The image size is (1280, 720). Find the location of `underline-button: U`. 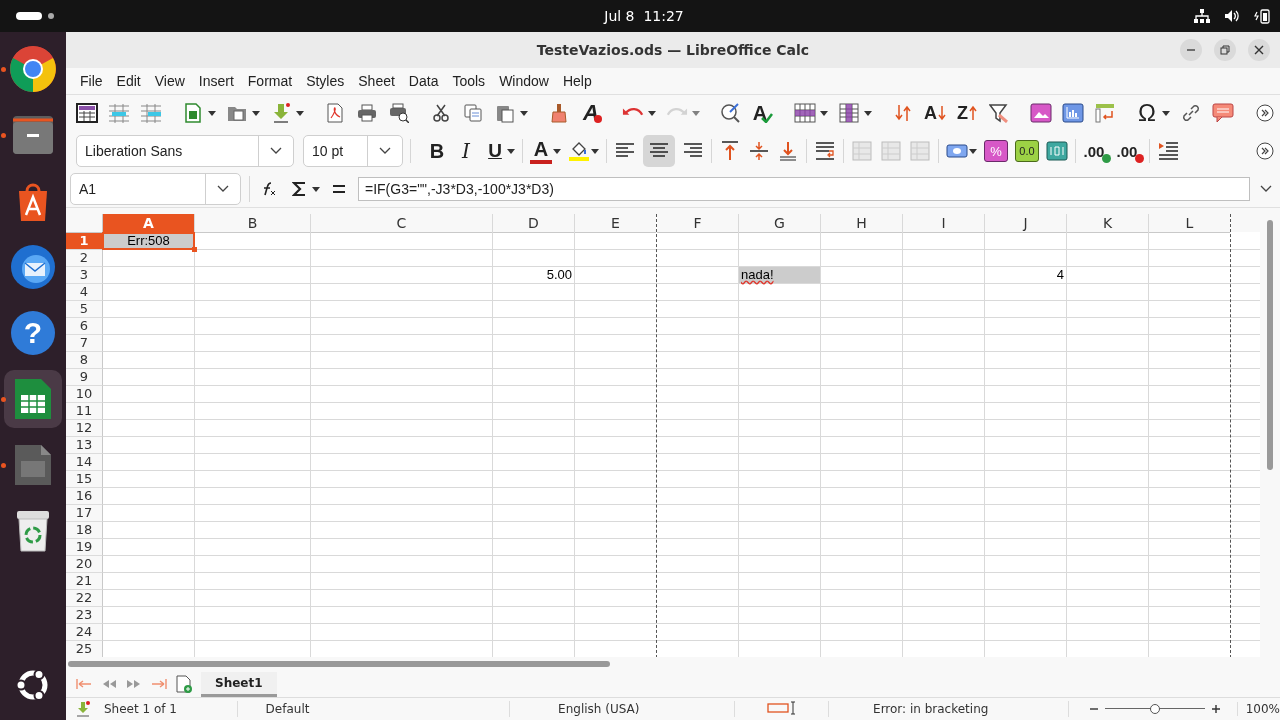

underline-button: U is located at coordinates (495, 151).